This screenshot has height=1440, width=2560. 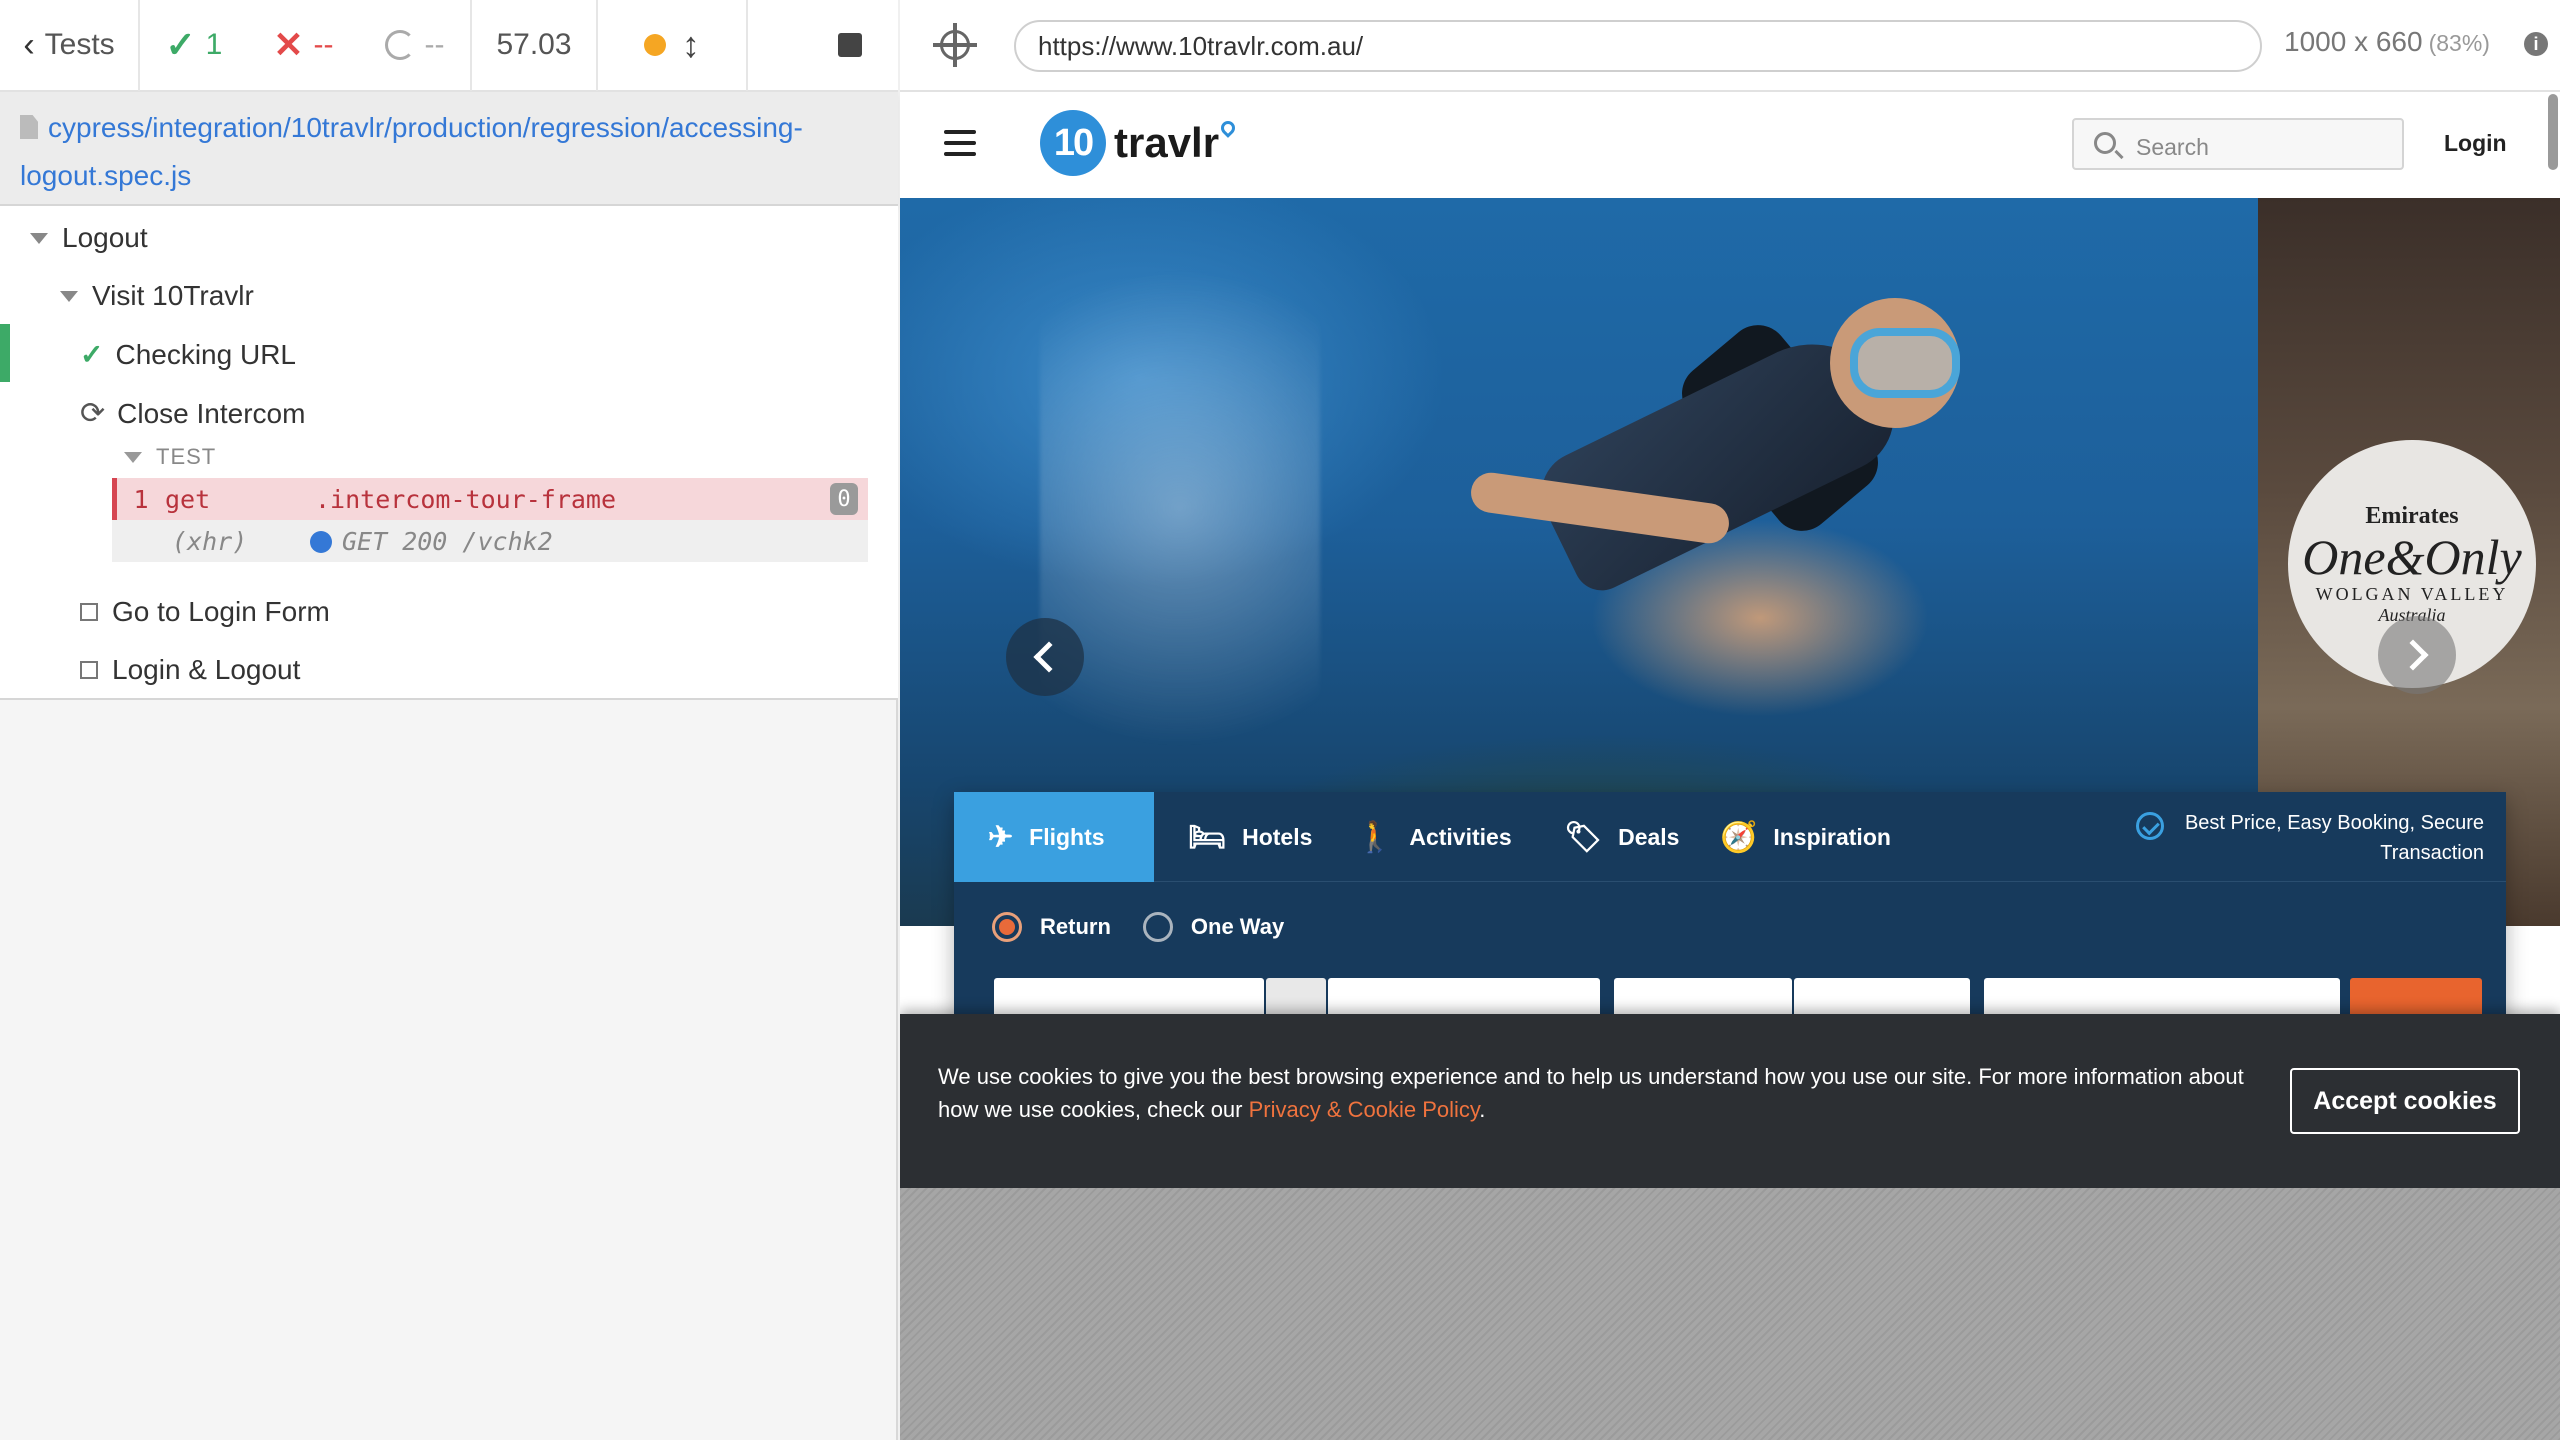 What do you see at coordinates (2553, 132) in the screenshot?
I see `scrollbar-thumb` at bounding box center [2553, 132].